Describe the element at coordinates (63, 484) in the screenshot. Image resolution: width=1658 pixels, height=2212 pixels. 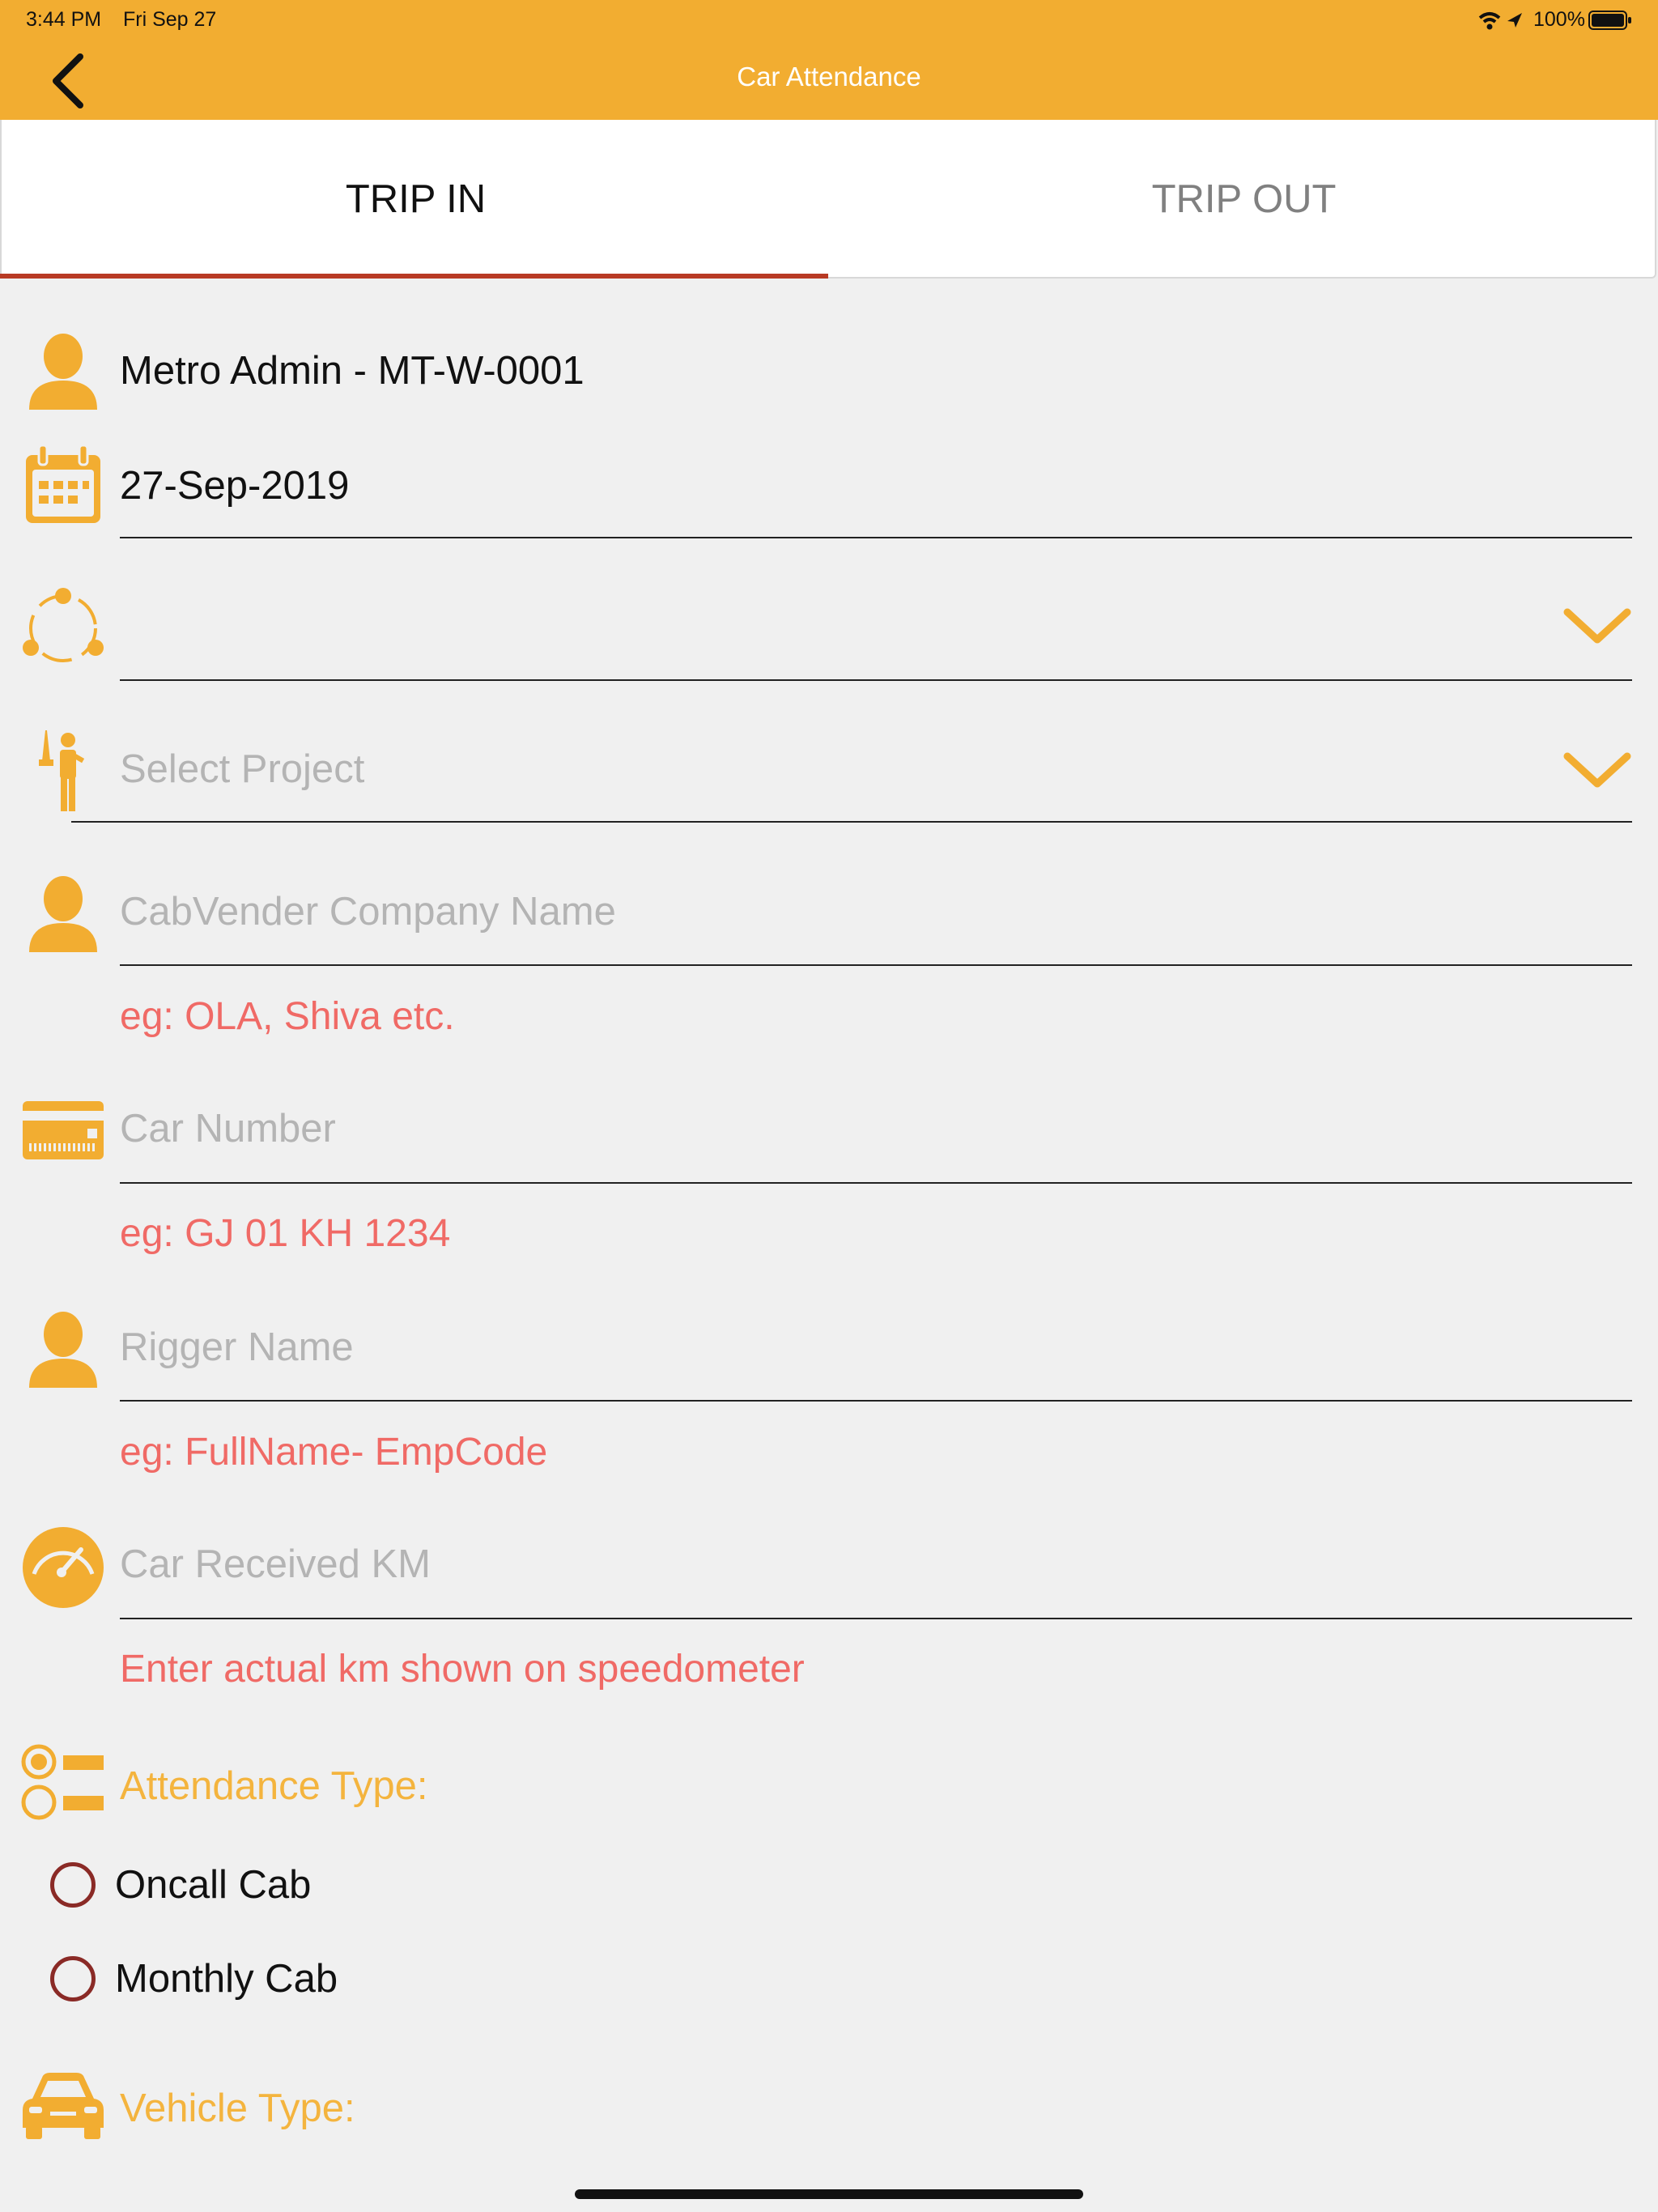
I see `calendar-icon` at that location.